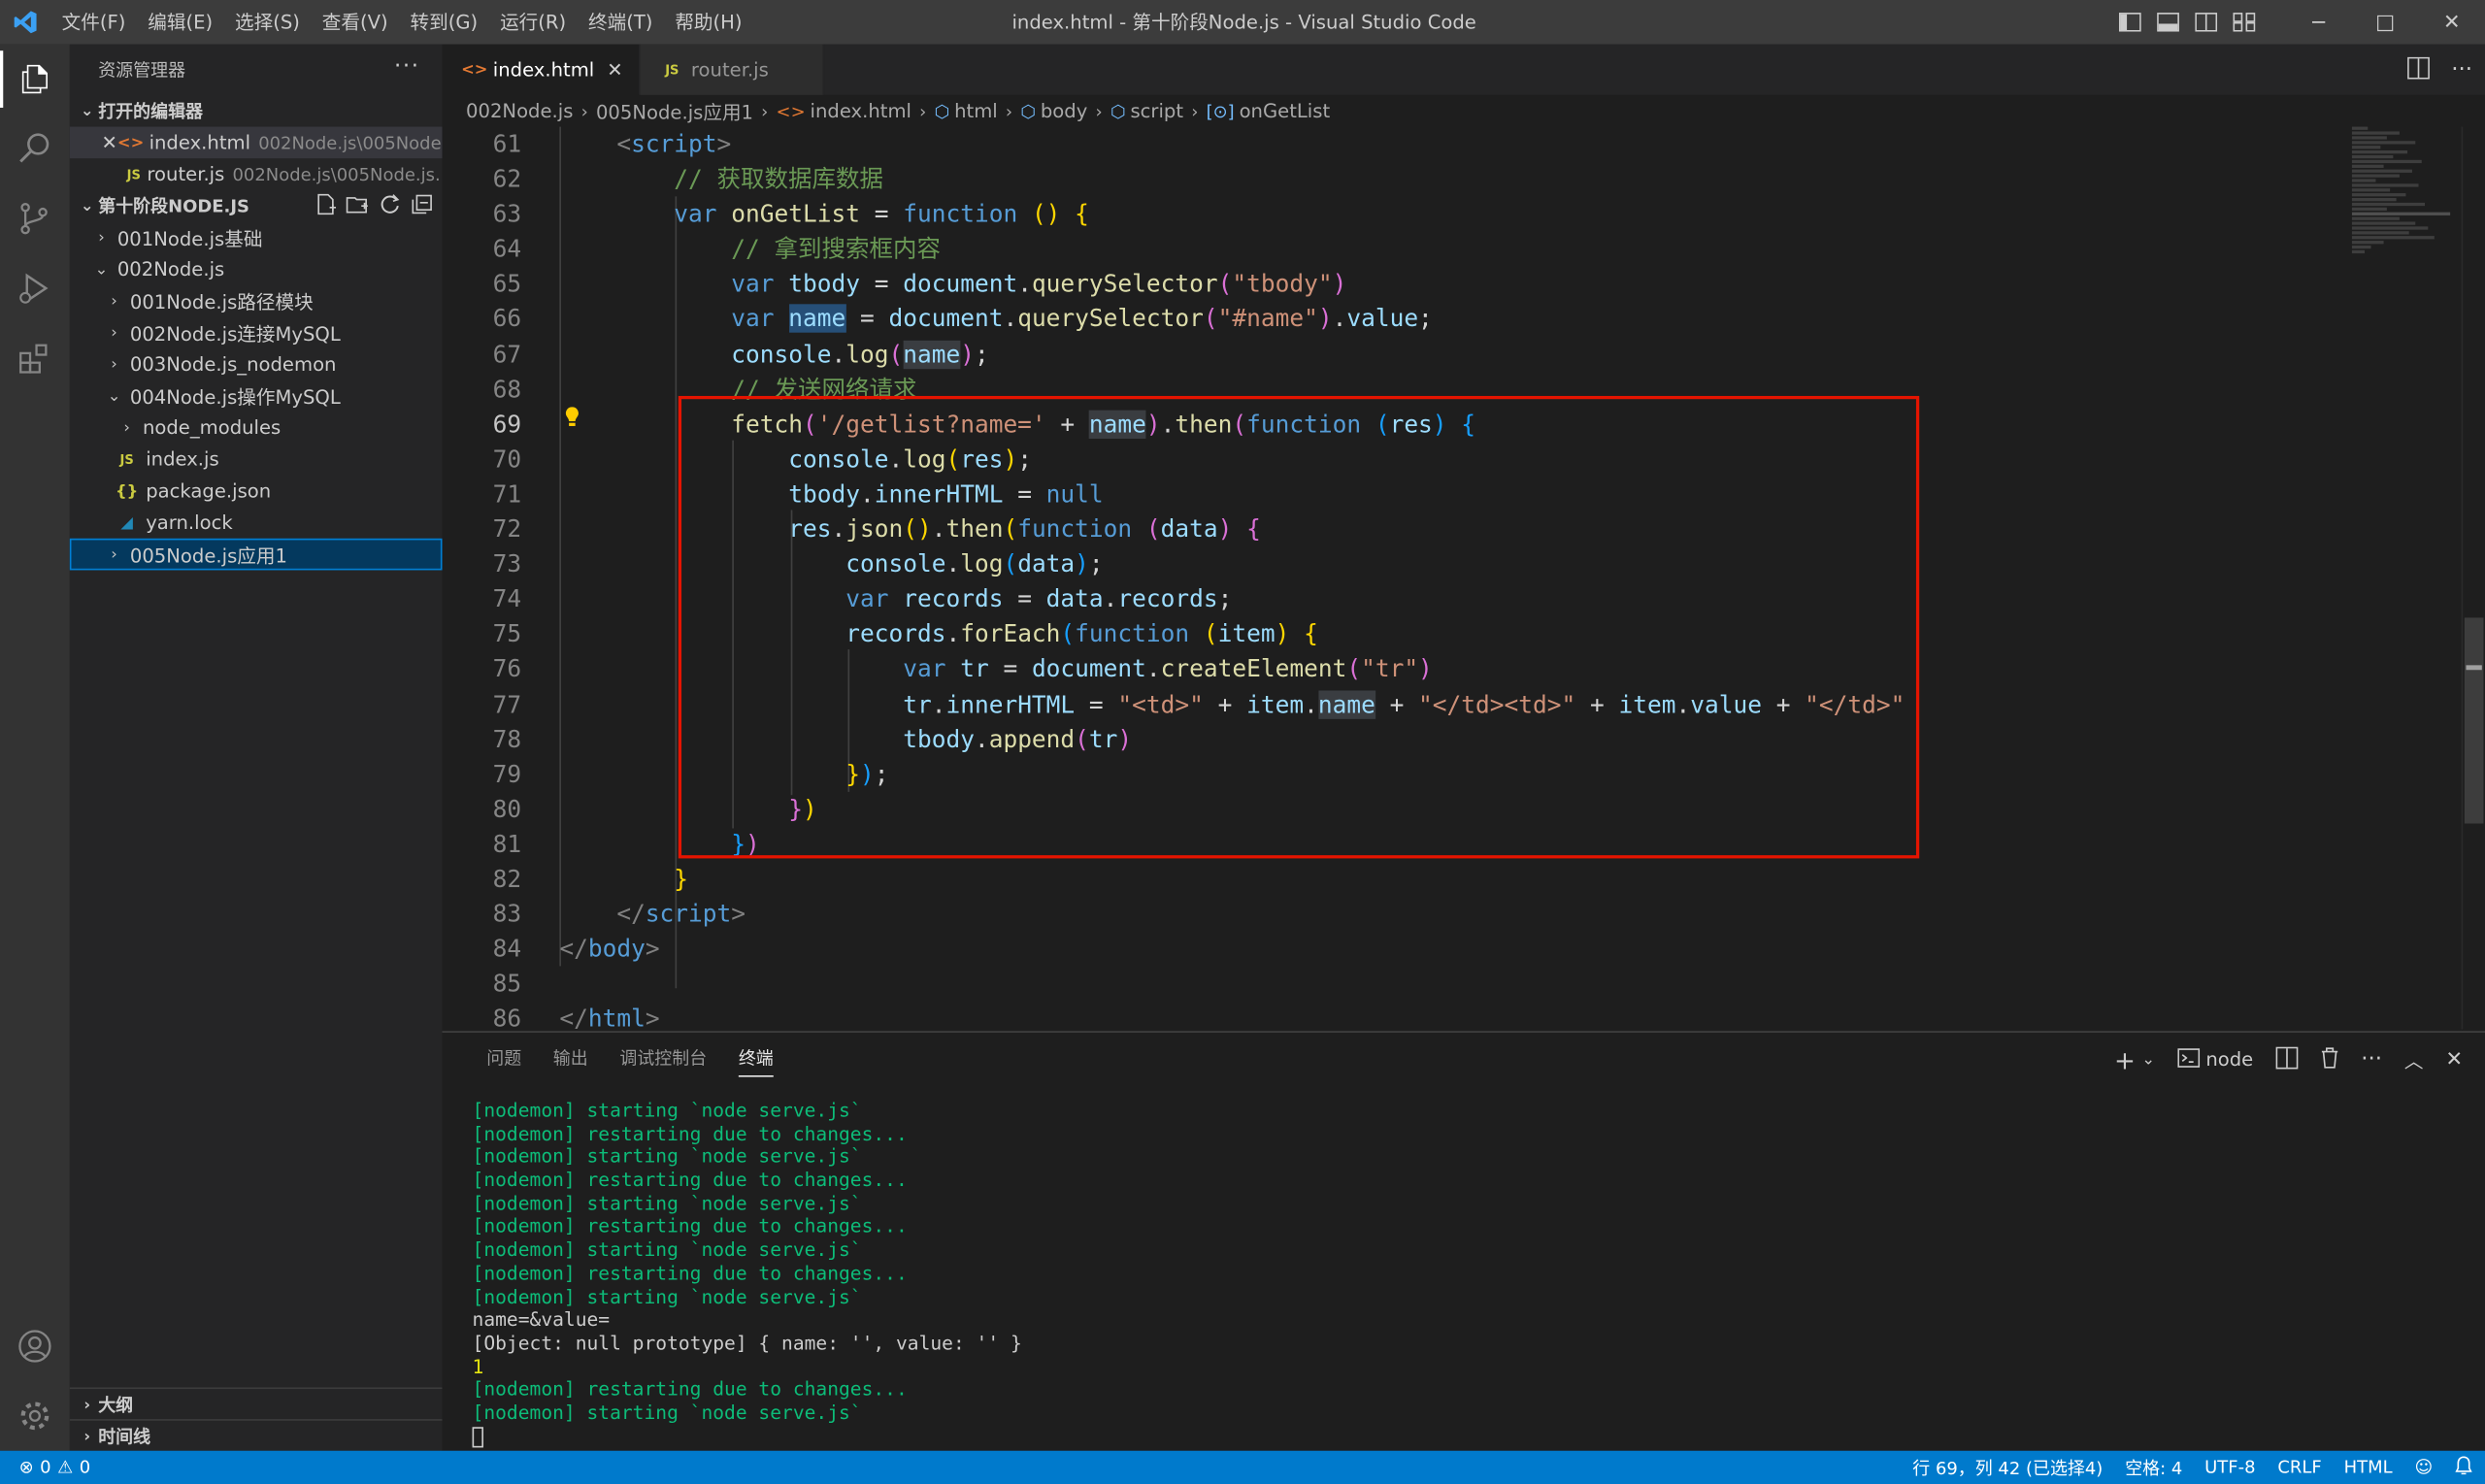  What do you see at coordinates (256, 237) in the screenshot?
I see `tree-folder-001: › 001Node.js基础` at bounding box center [256, 237].